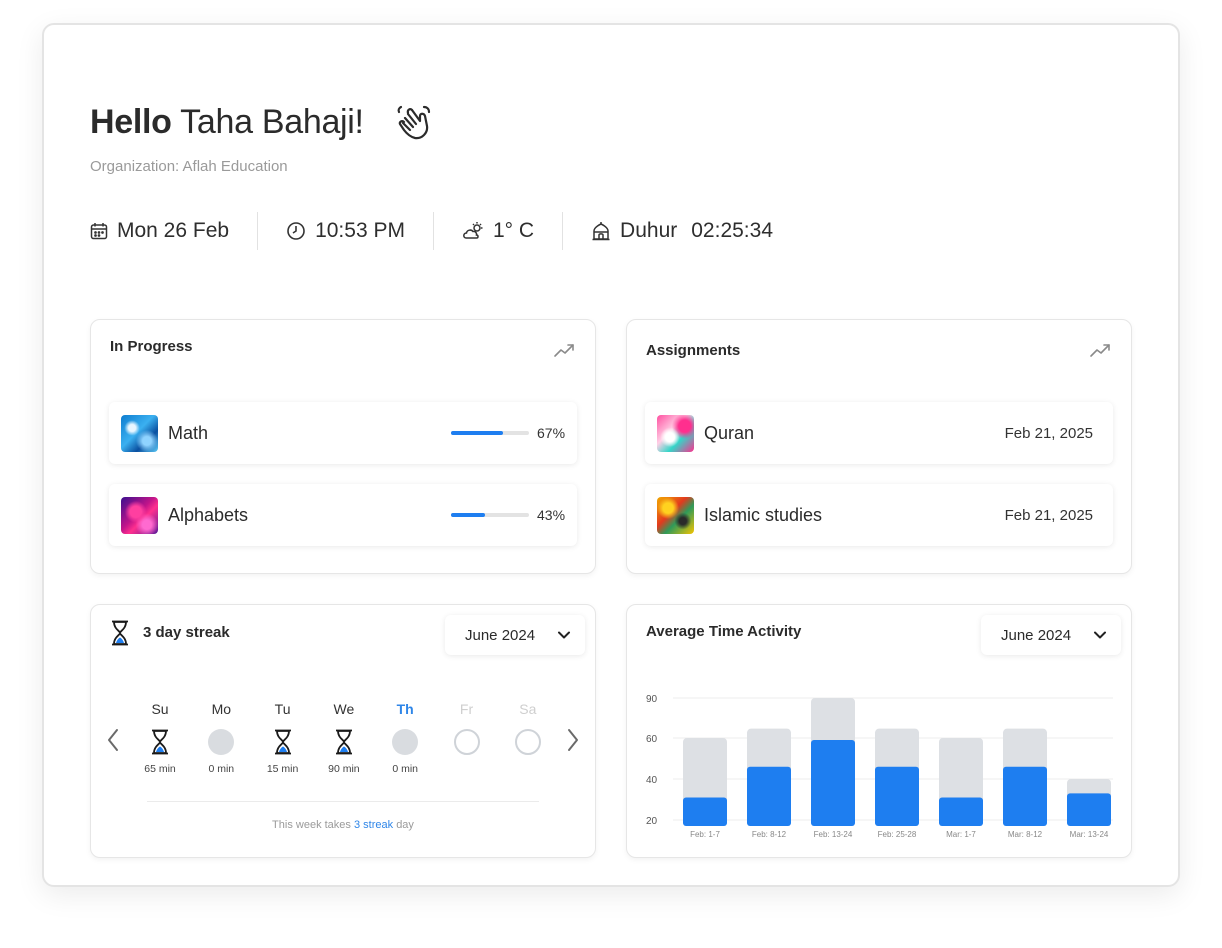  Describe the element at coordinates (282, 709) in the screenshot. I see `day-name: Tu` at that location.